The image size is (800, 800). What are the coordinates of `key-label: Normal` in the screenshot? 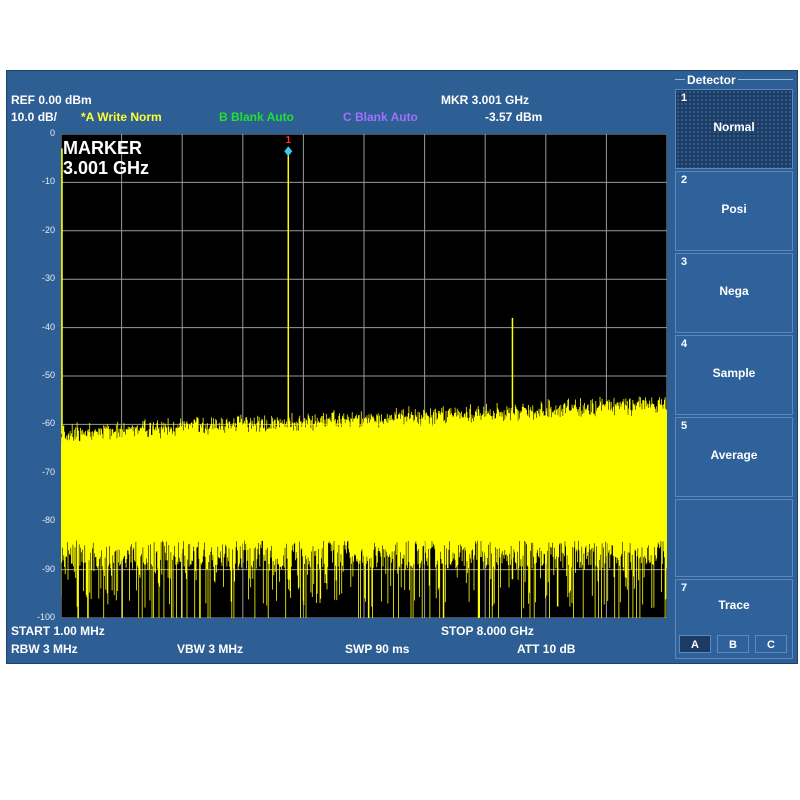 It's located at (734, 127).